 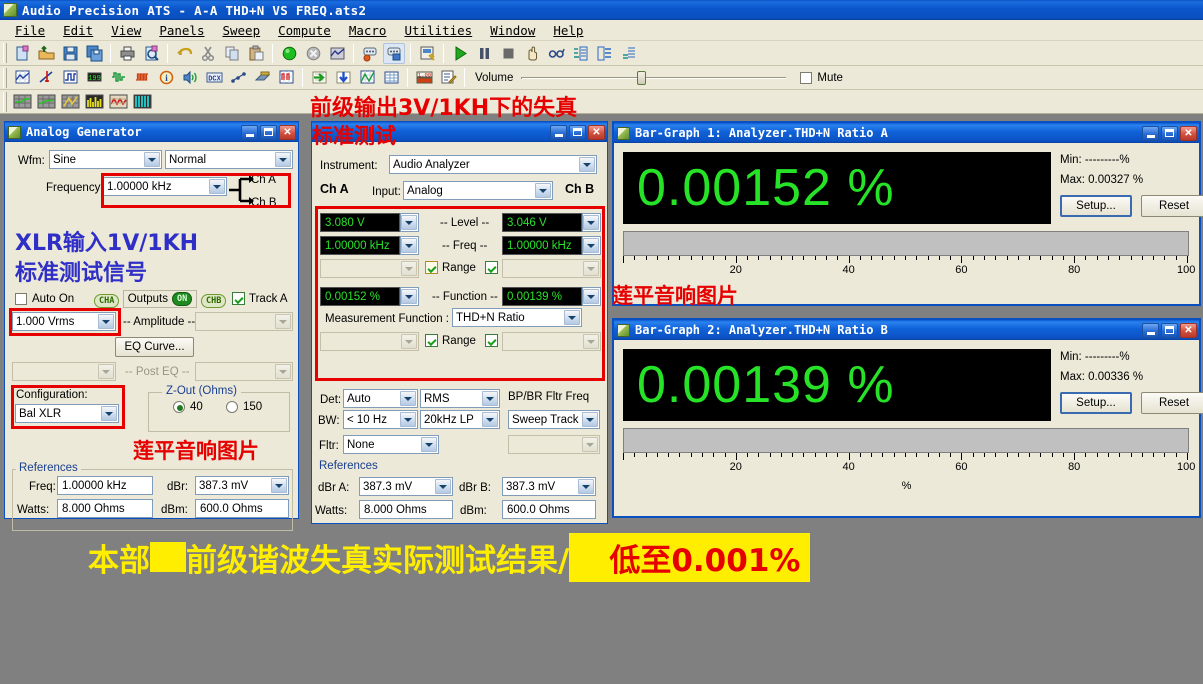 I want to click on meter-icon: 1.00, so click(x=424, y=77).